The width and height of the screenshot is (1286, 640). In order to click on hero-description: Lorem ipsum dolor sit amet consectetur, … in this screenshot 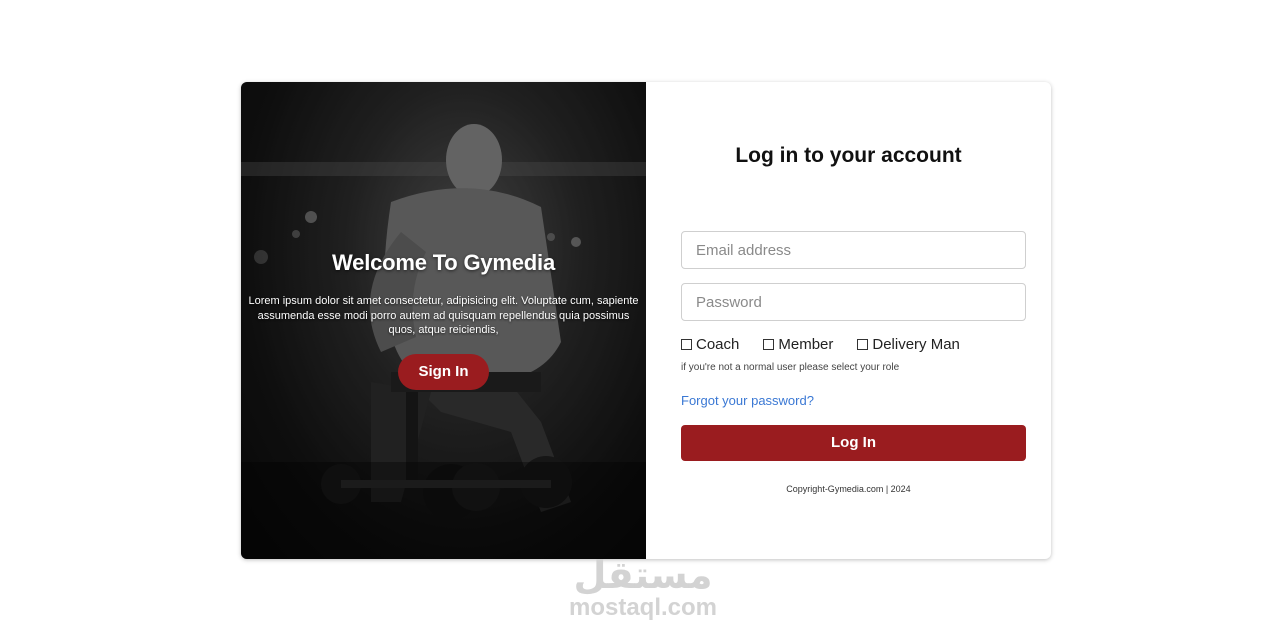, I will do `click(443, 315)`.